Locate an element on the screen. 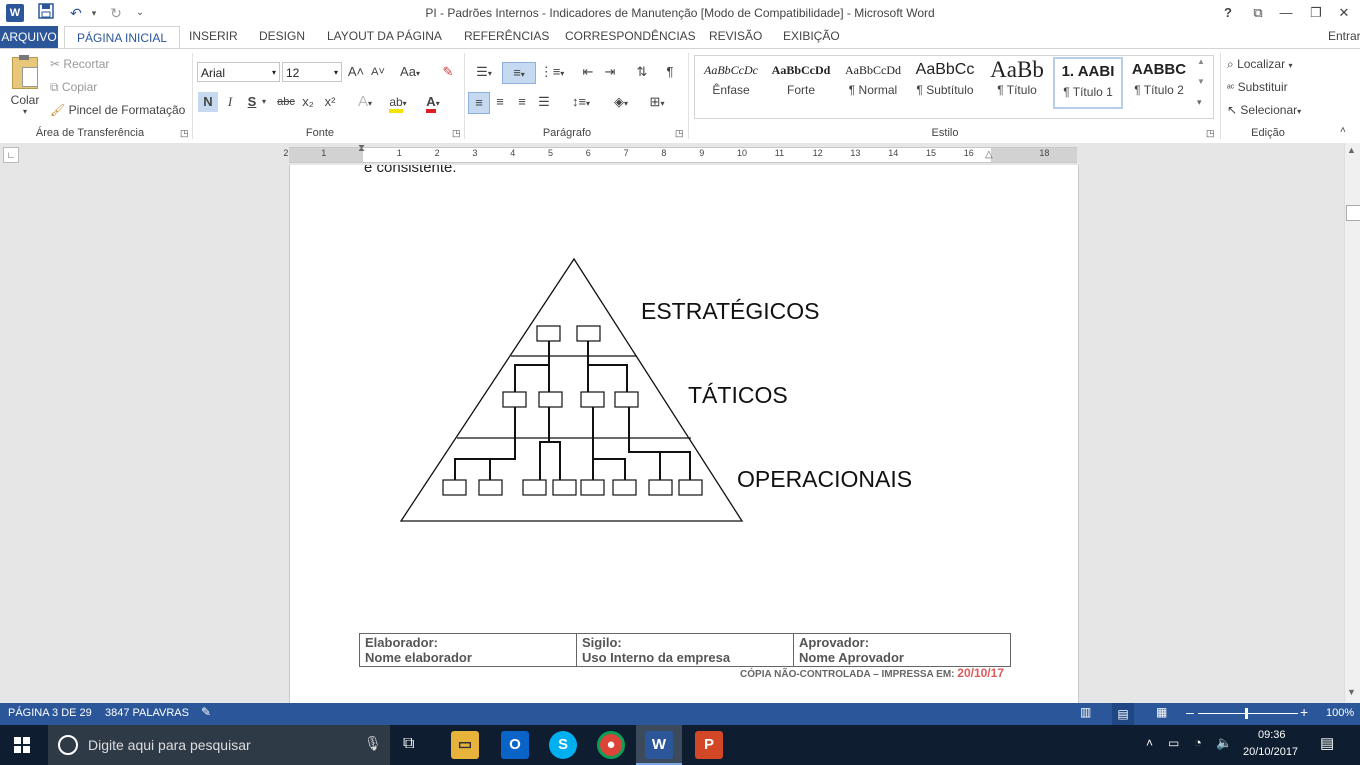 This screenshot has height=765, width=1360. action-center-icon: ▤ is located at coordinates (1327, 743).